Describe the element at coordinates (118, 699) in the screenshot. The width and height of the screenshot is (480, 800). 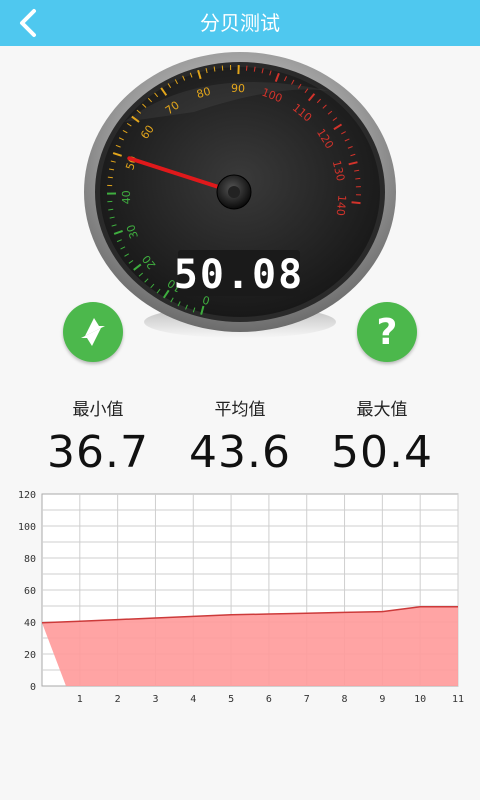
I see `chart-x-tick-label: 2` at that location.